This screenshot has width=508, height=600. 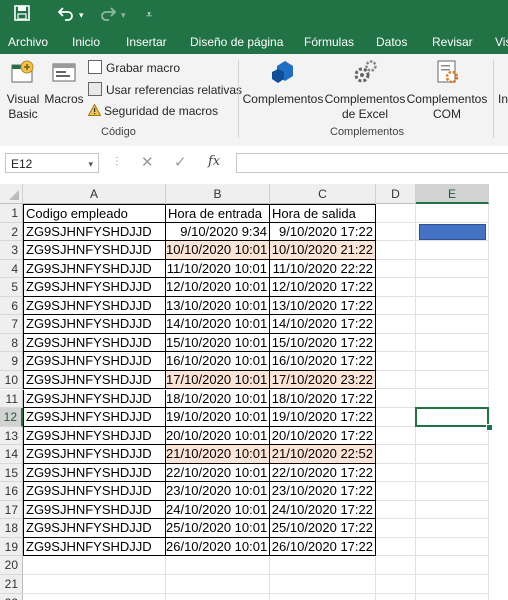 What do you see at coordinates (11, 417) in the screenshot?
I see `row-header: 12` at bounding box center [11, 417].